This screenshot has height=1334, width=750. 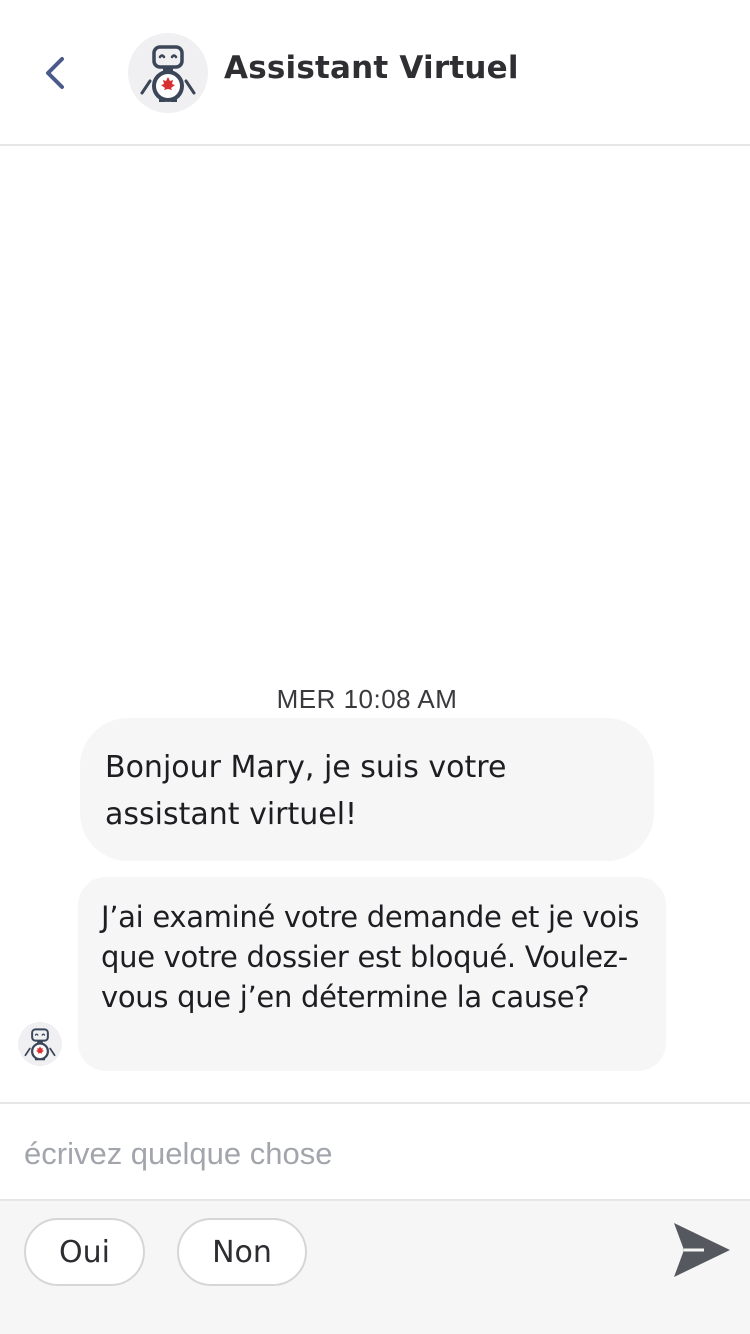 I want to click on bot-message-avatar, so click(x=40, y=1044).